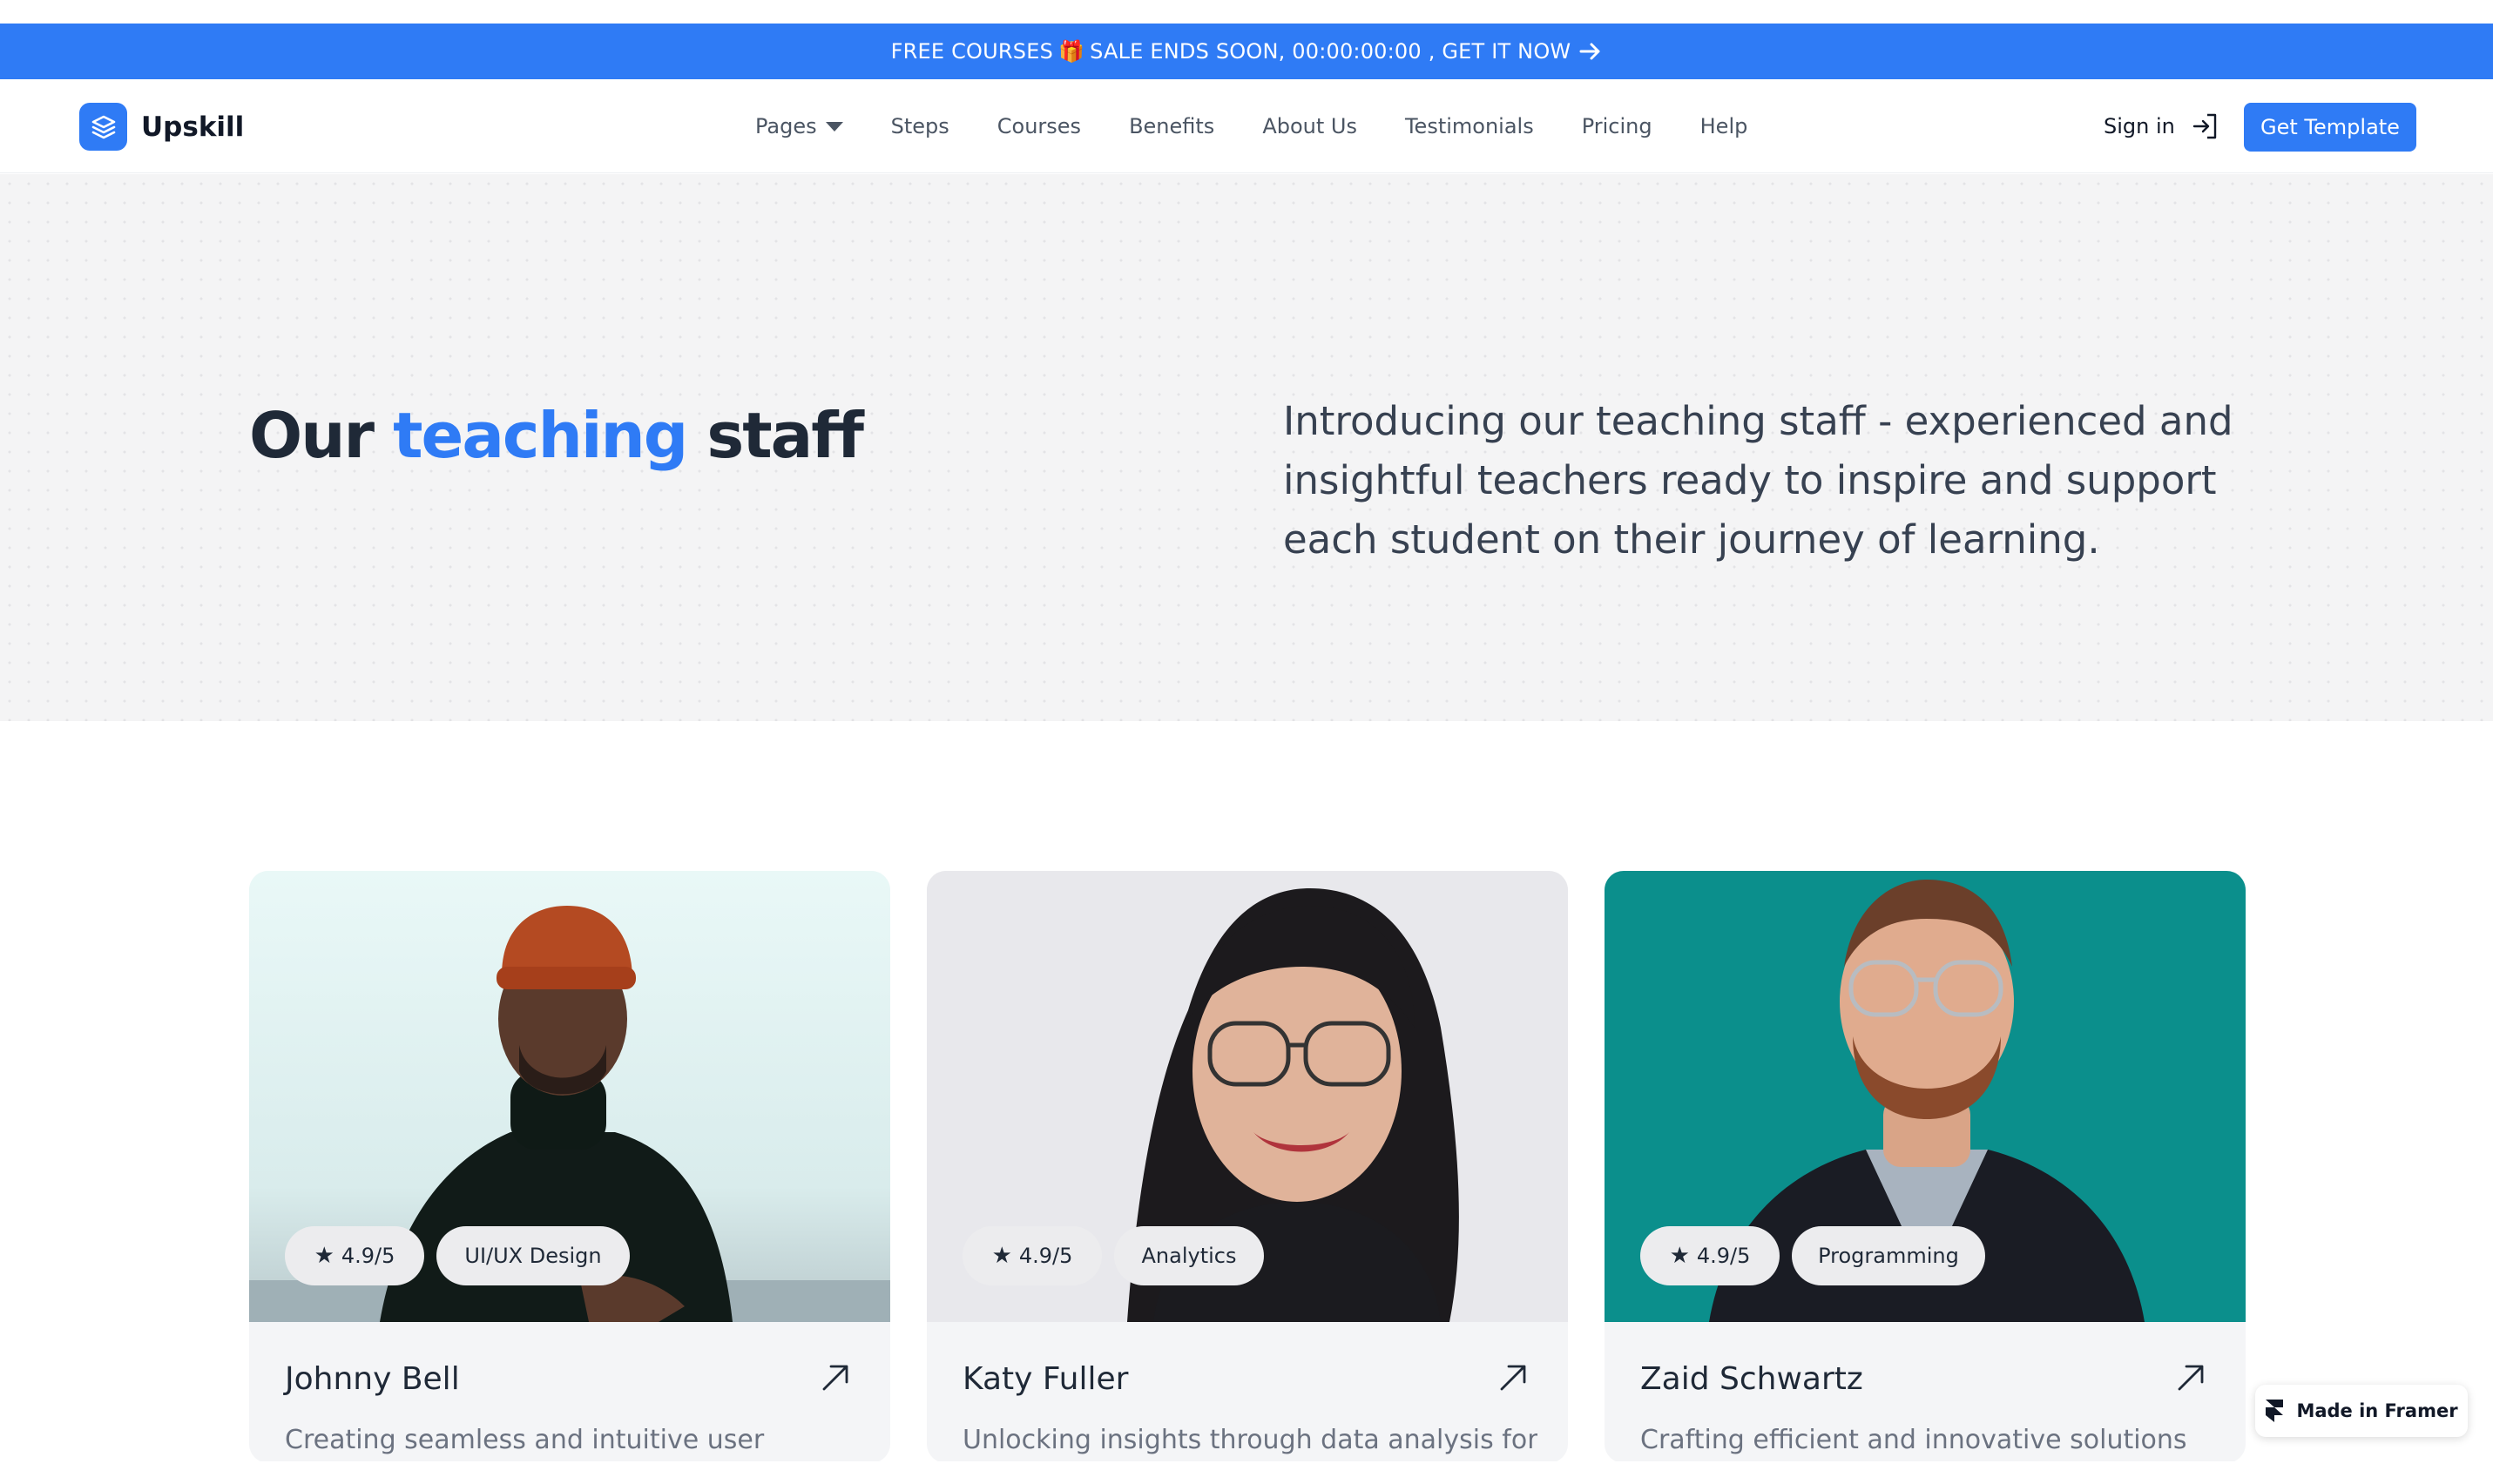 This screenshot has width=2493, height=1484. Describe the element at coordinates (2206, 126) in the screenshot. I see `sign-in-icon` at that location.